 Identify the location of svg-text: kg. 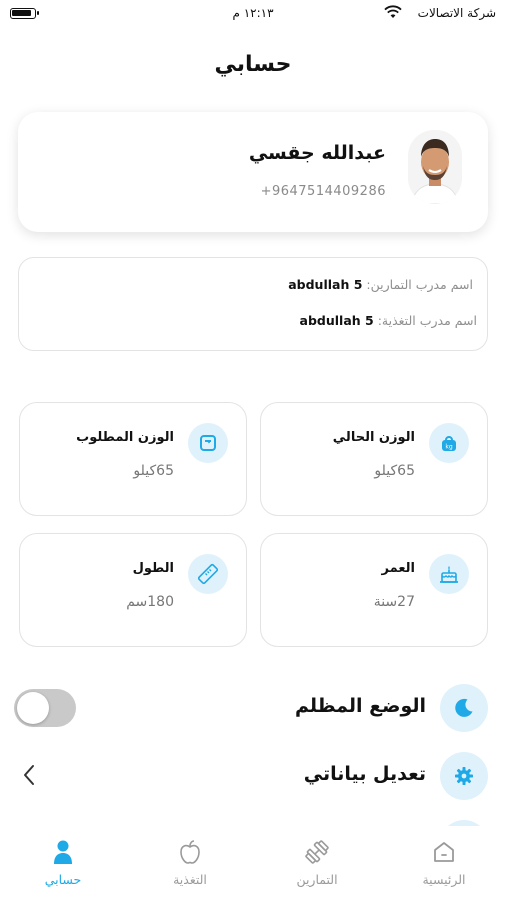
(448, 447).